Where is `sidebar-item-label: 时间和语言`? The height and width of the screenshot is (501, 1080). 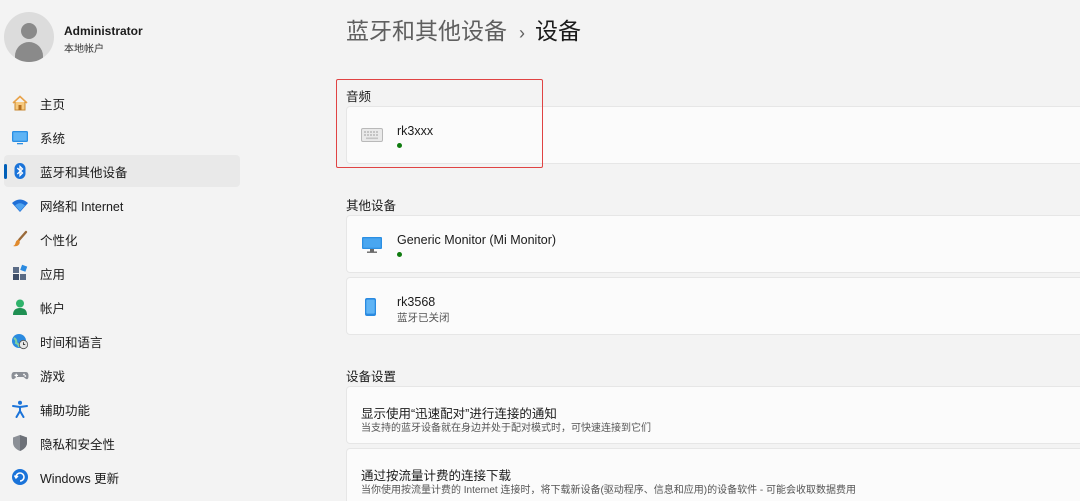 sidebar-item-label: 时间和语言 is located at coordinates (71, 342).